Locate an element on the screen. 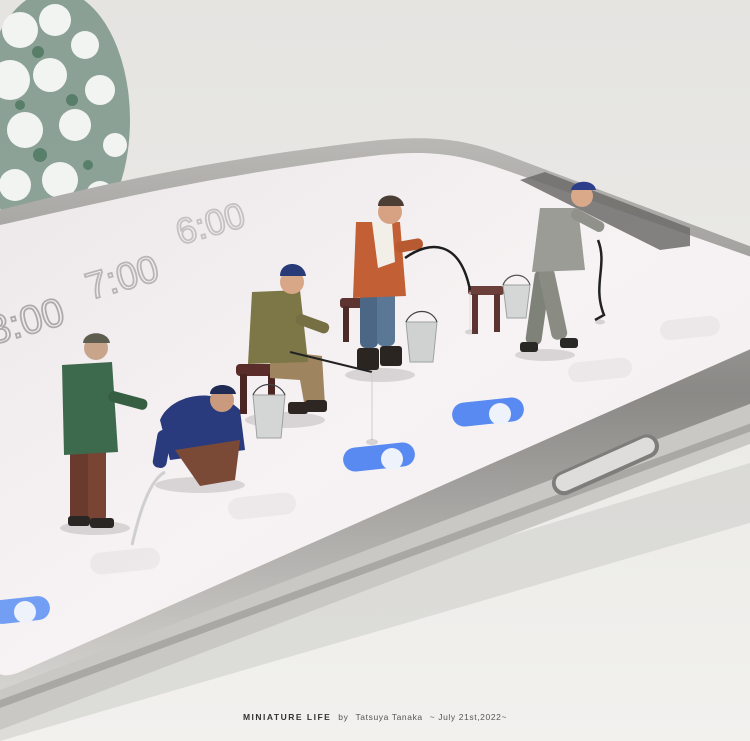 The image size is (750, 741). credit-brand: MINIATURE LIFE is located at coordinates (287, 717).